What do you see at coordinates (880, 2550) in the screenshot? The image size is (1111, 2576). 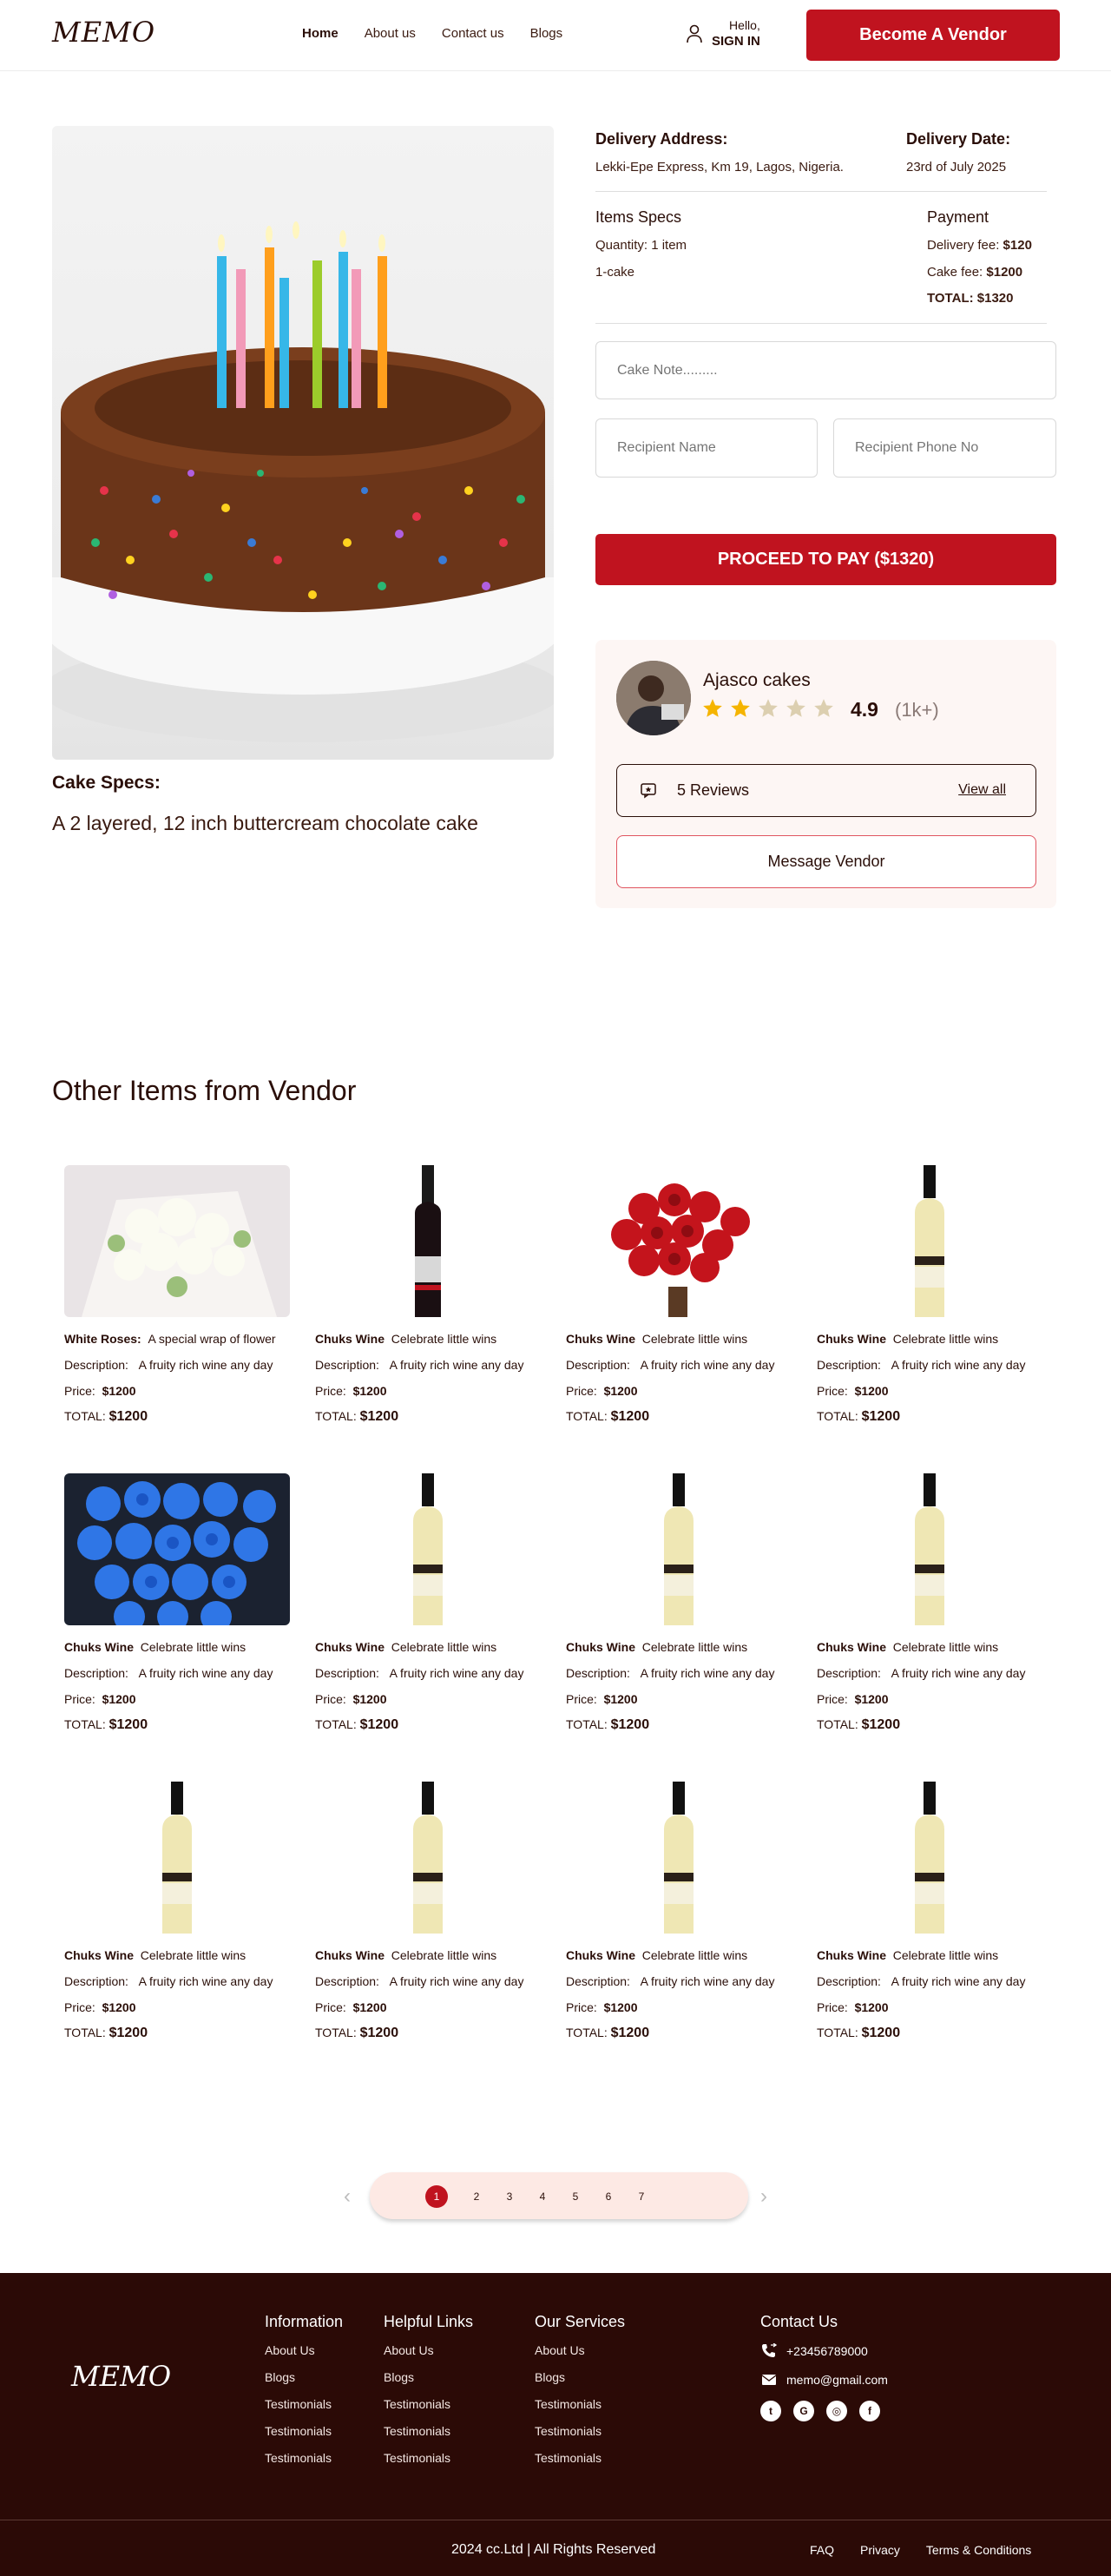 I see `privacy-link: Privacy` at bounding box center [880, 2550].